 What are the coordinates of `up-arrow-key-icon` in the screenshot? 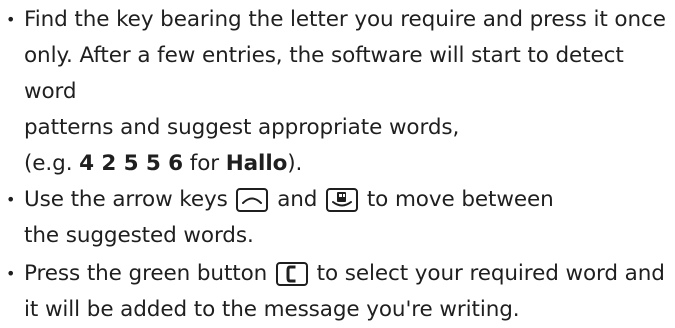 It's located at (252, 200).